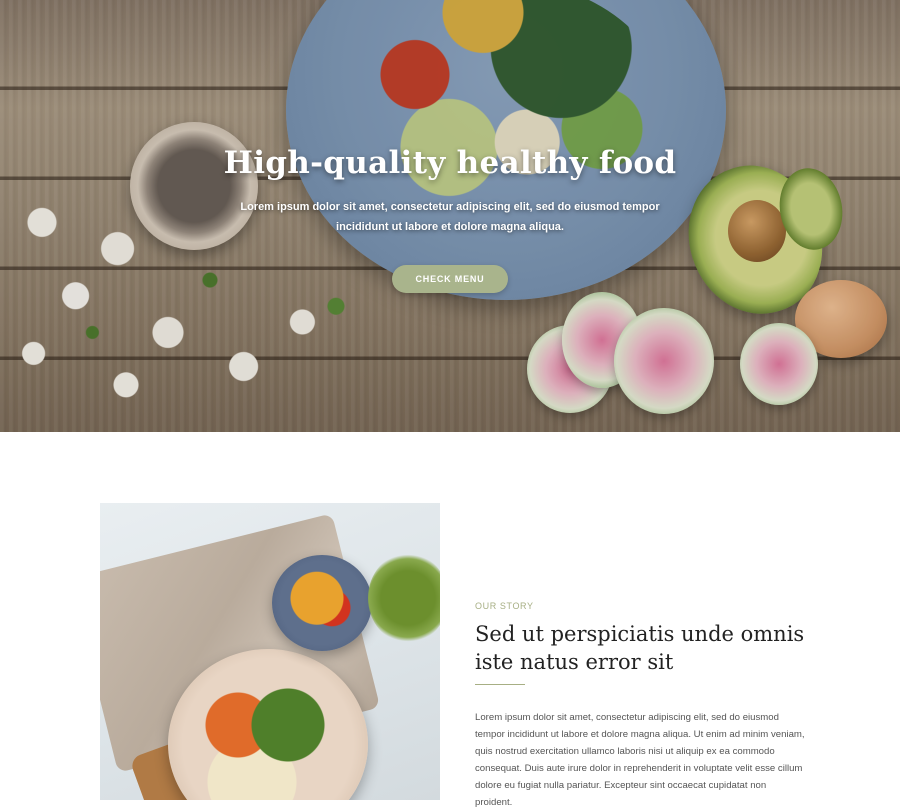  What do you see at coordinates (450, 163) in the screenshot?
I see `hero-title: High-quality healthy food` at bounding box center [450, 163].